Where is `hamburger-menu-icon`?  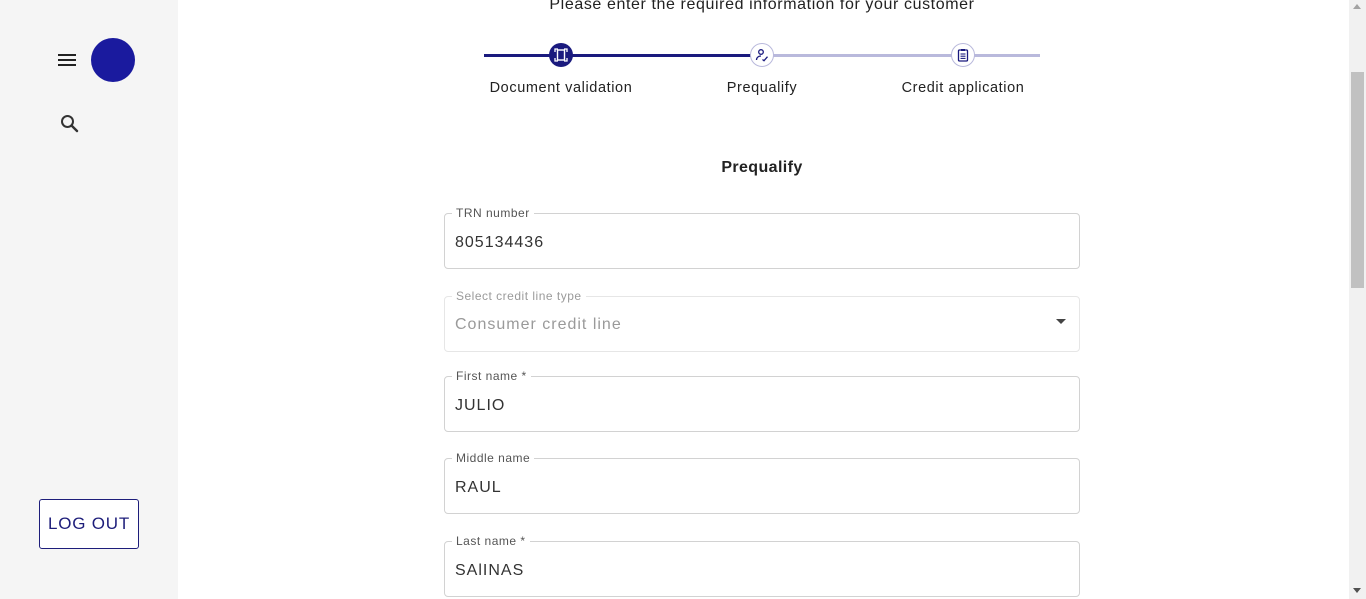 hamburger-menu-icon is located at coordinates (67, 60).